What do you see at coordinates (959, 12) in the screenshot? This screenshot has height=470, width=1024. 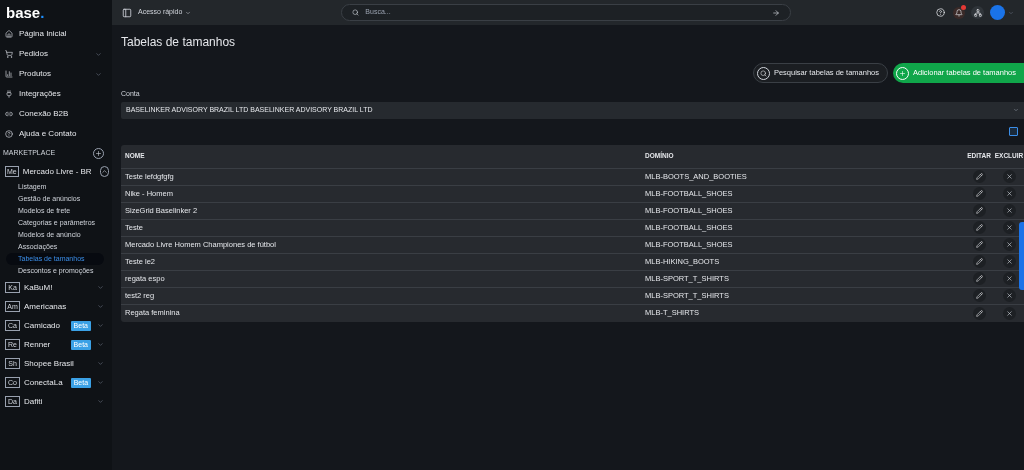 I see `bell-icon` at bounding box center [959, 12].